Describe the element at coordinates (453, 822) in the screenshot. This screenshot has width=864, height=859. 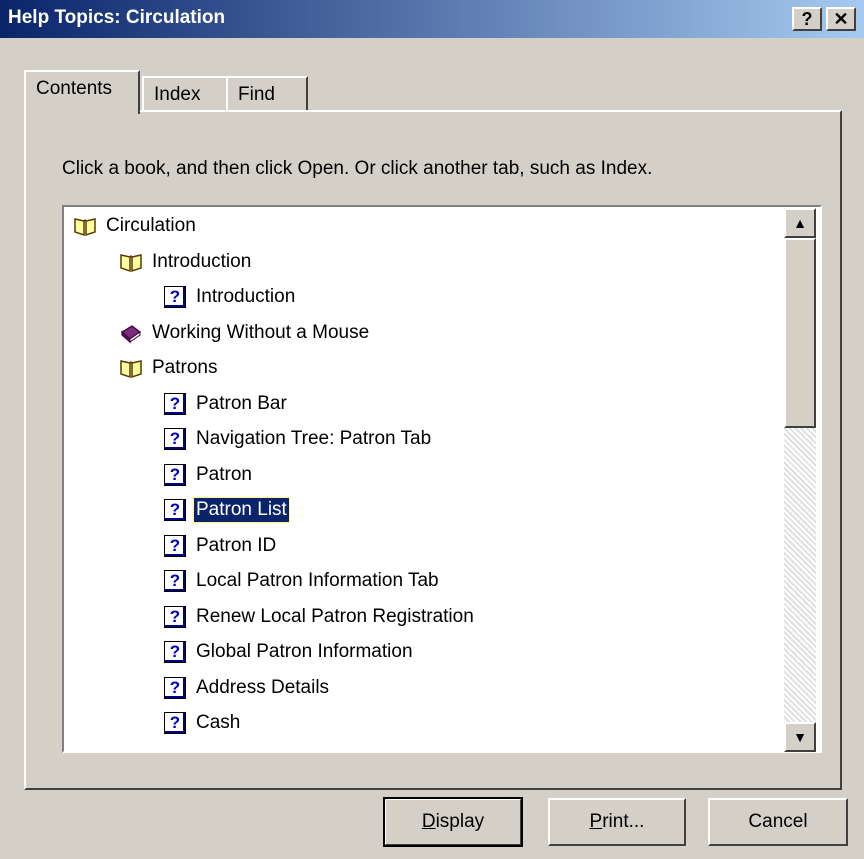
I see `display-button: Display` at that location.